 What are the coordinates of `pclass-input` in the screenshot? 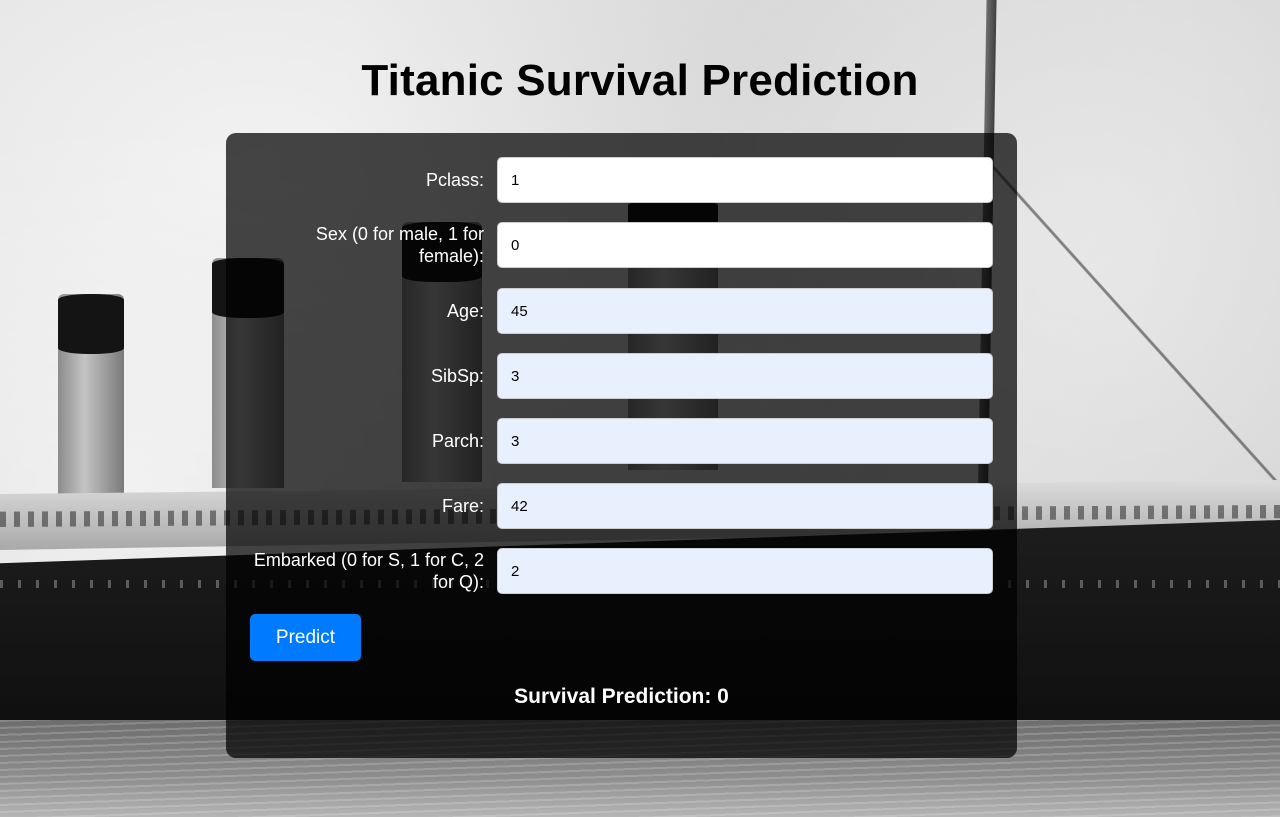 It's located at (745, 180).